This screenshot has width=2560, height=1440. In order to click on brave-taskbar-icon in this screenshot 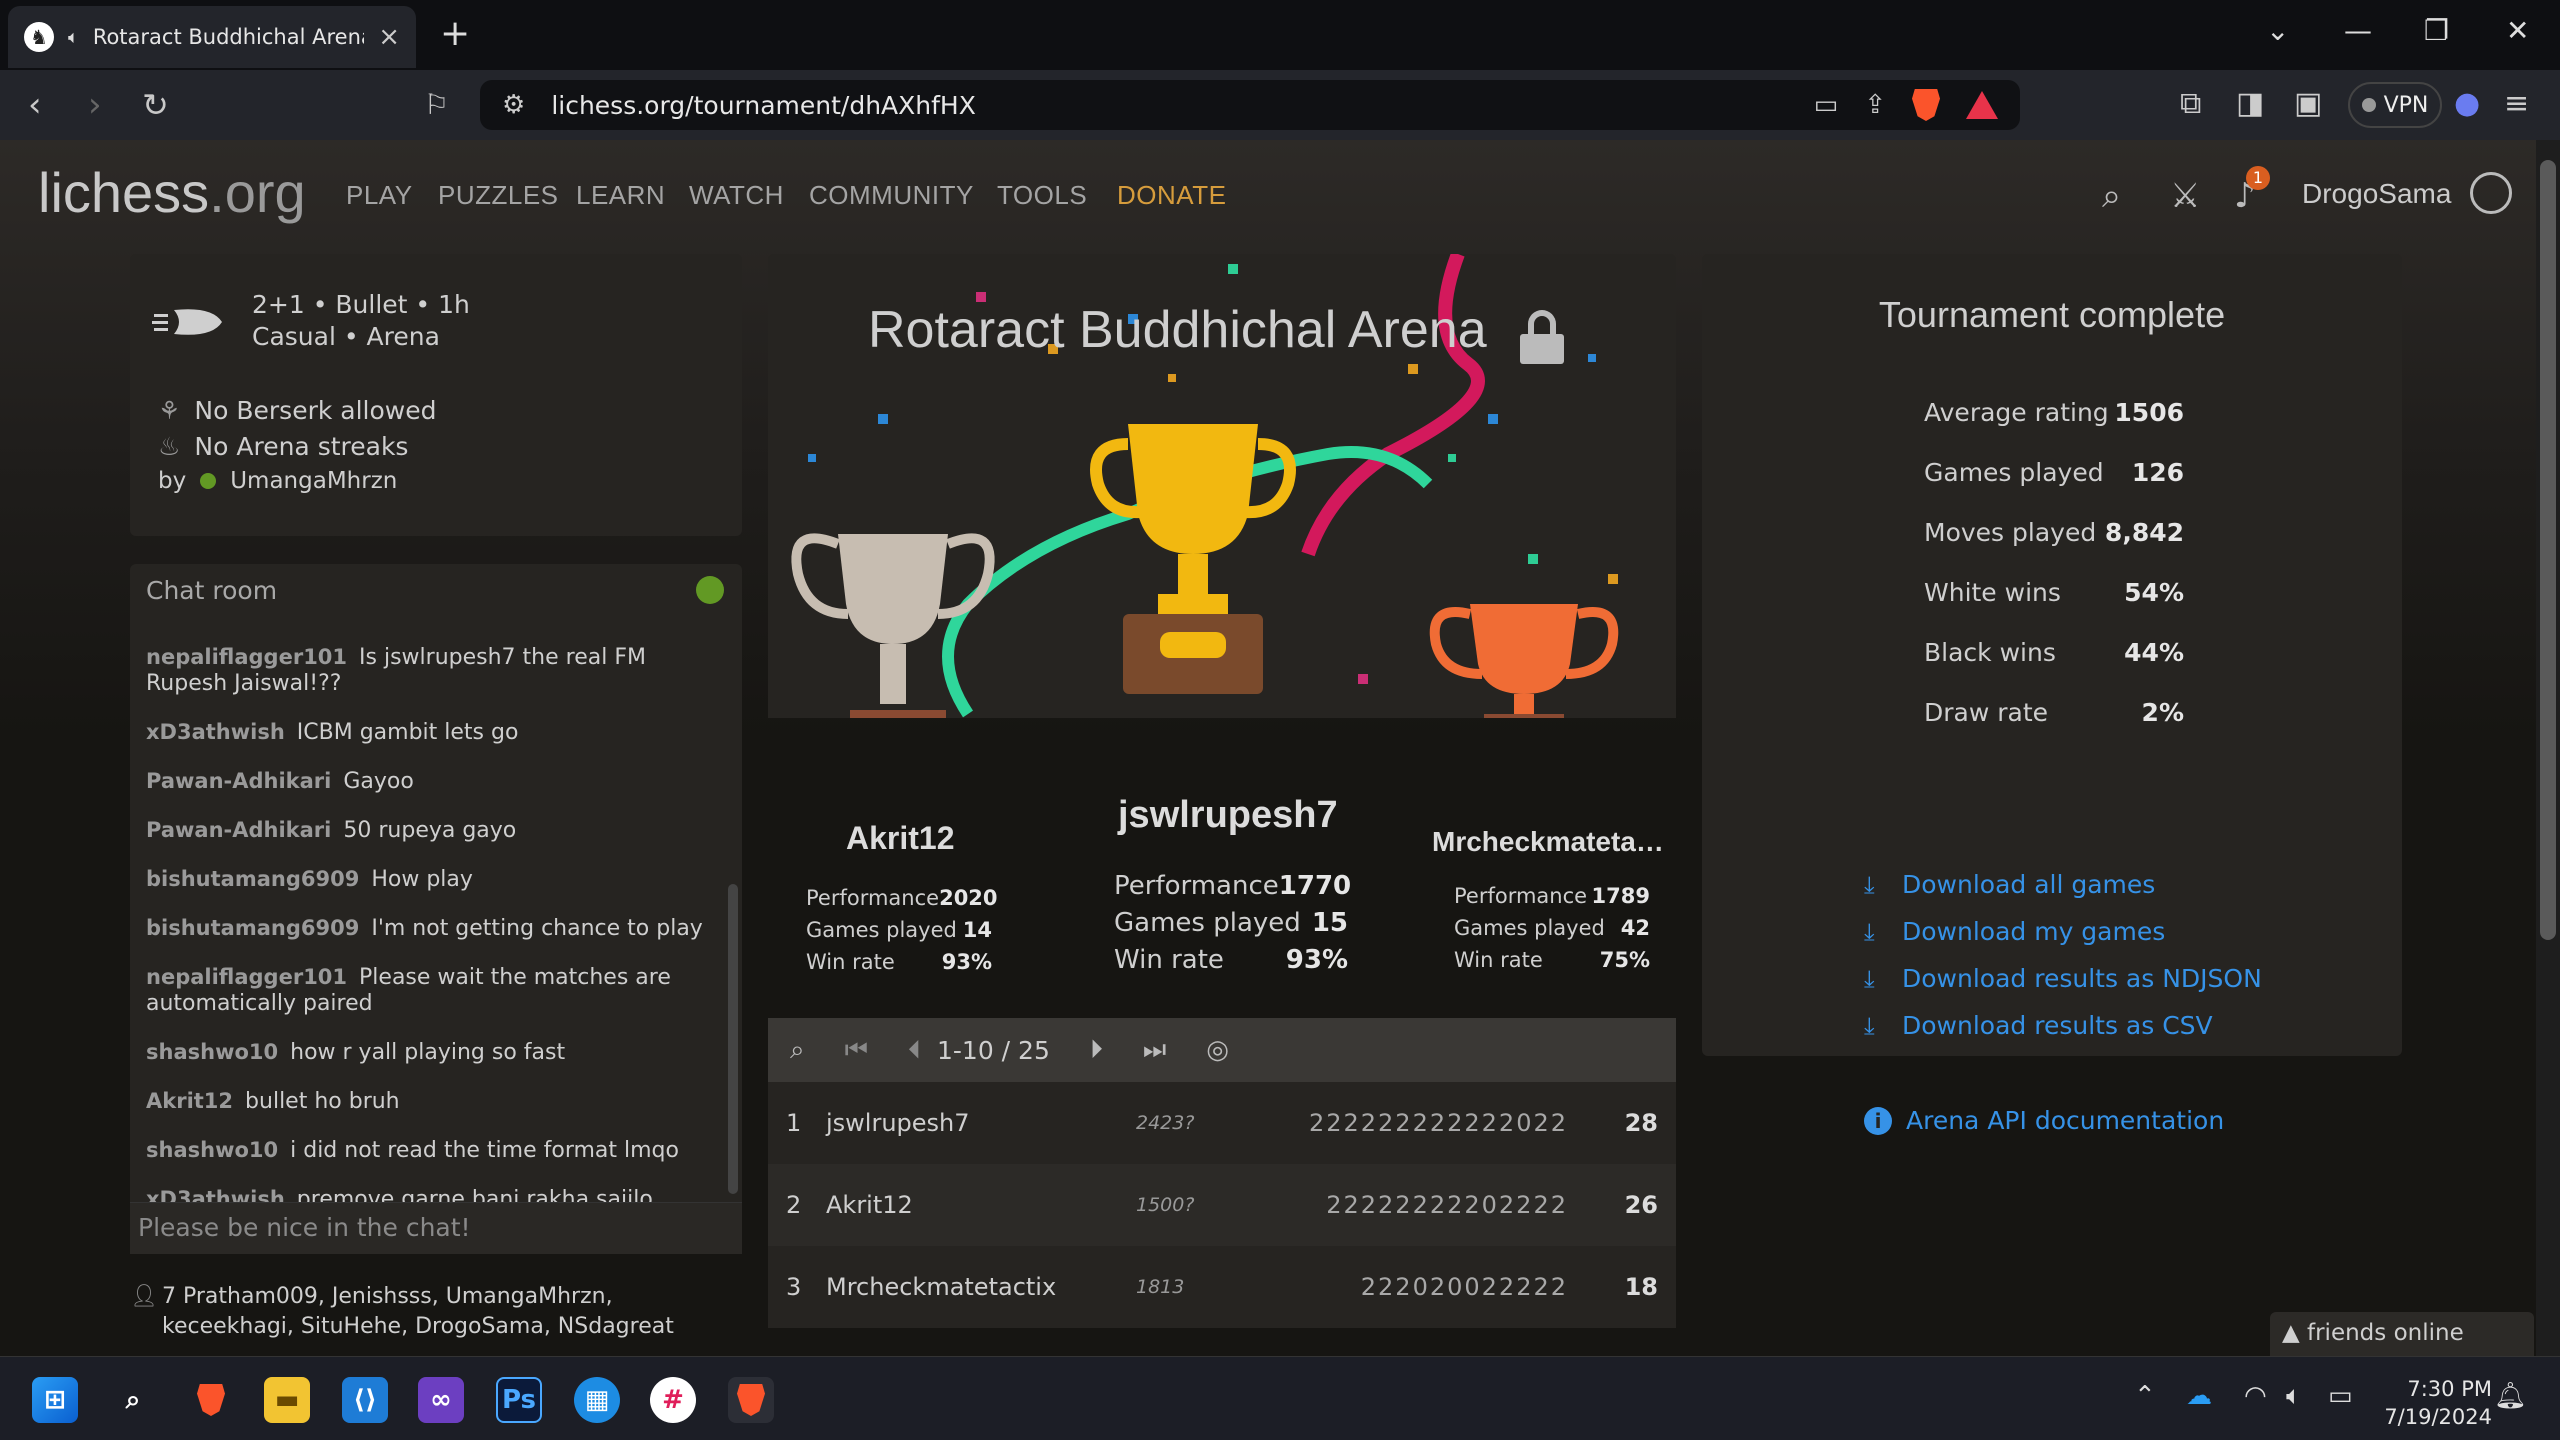, I will do `click(211, 1400)`.